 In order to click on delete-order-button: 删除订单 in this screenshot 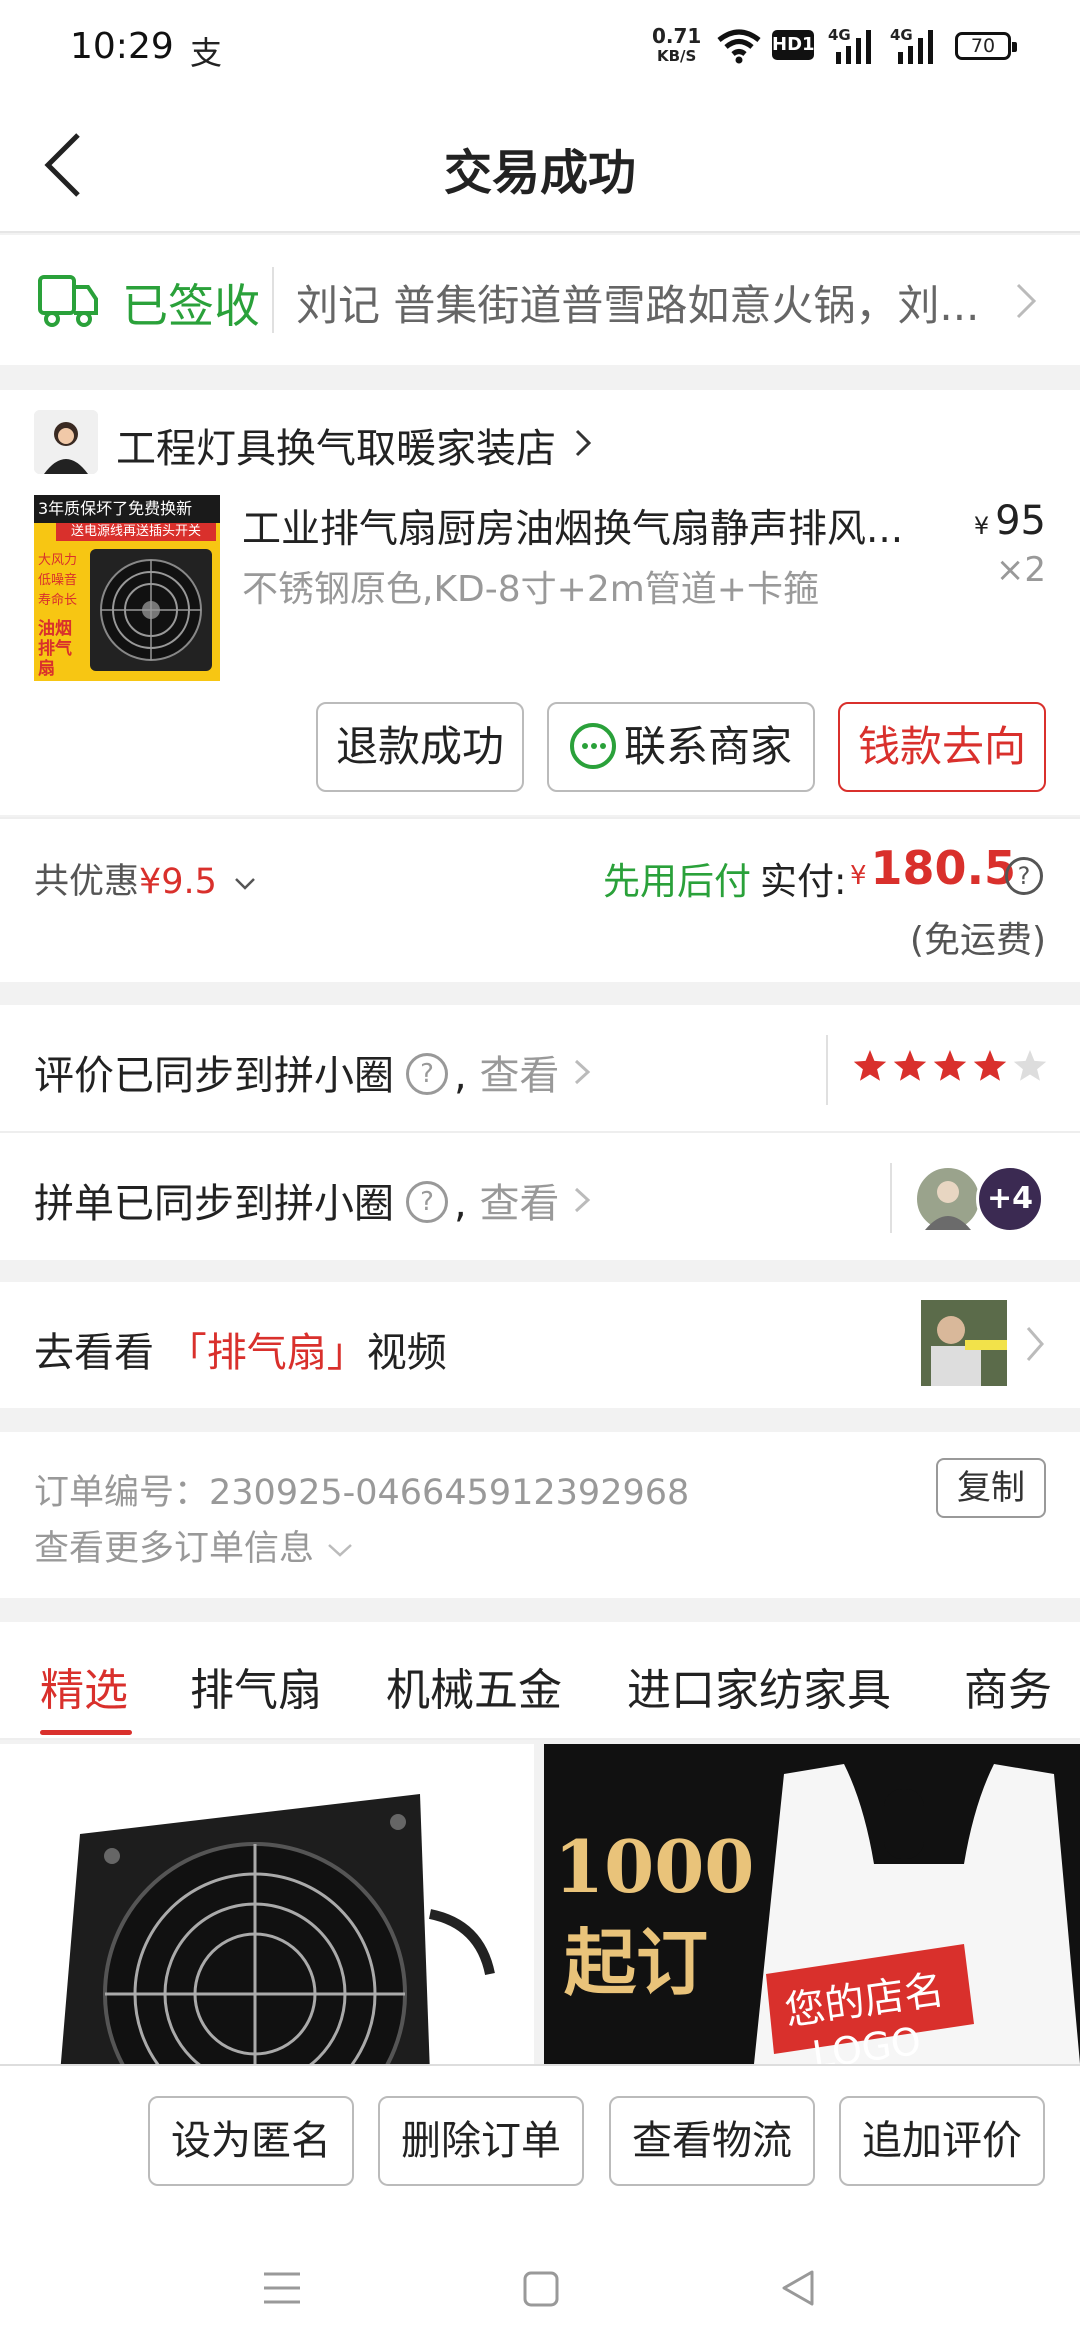, I will do `click(481, 2141)`.